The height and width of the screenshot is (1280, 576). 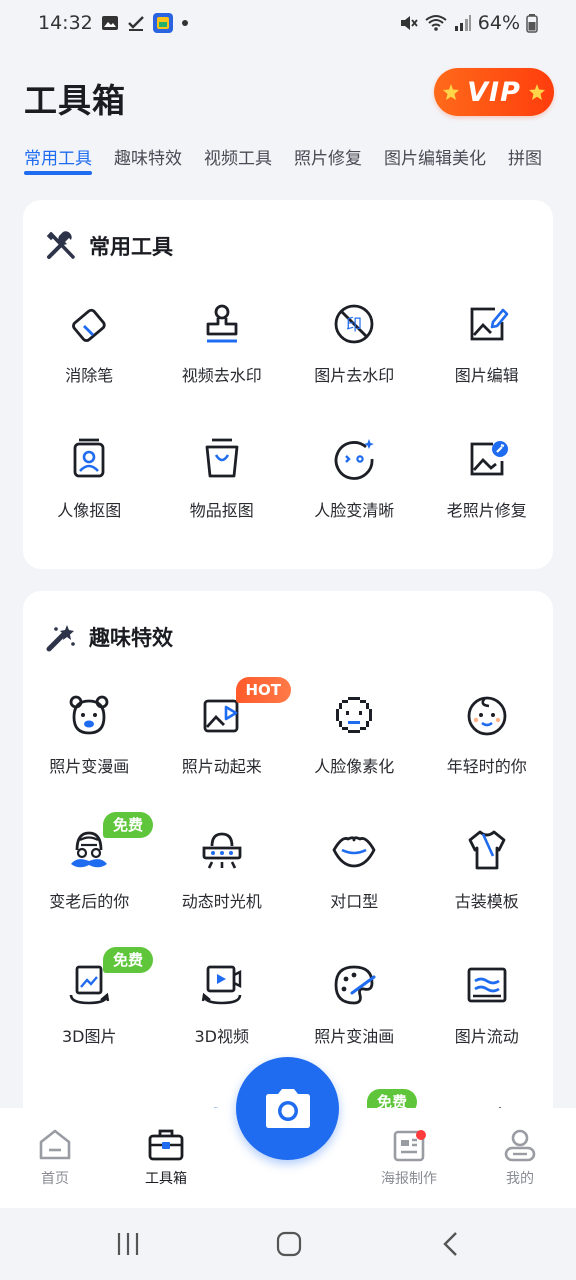 I want to click on nav-profile: 我的, so click(x=520, y=1158).